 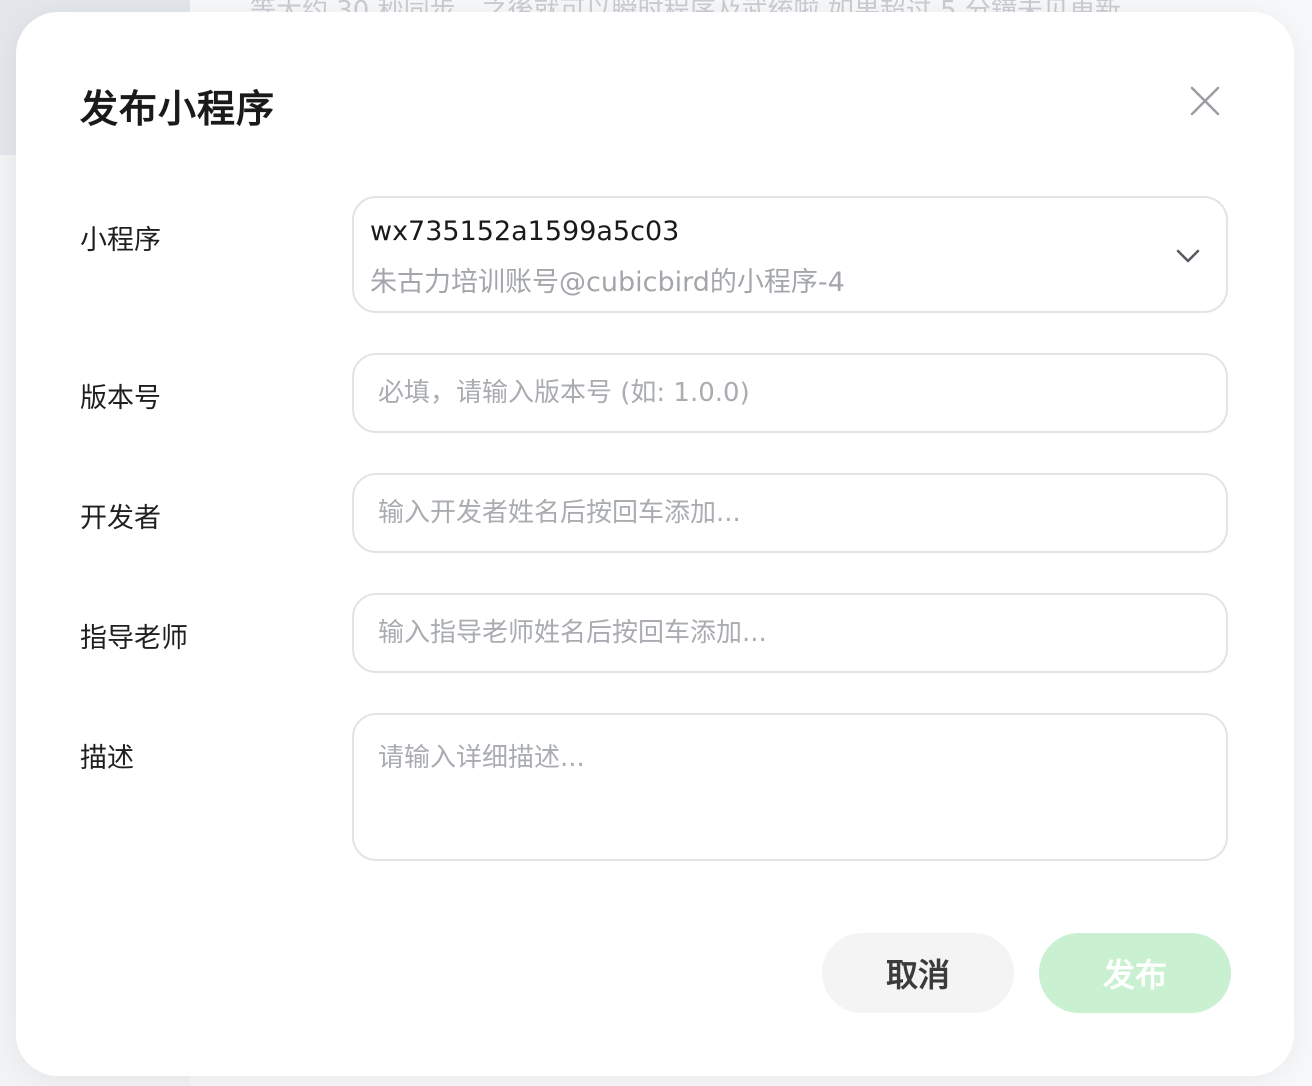 I want to click on mentor-input, so click(x=790, y=633).